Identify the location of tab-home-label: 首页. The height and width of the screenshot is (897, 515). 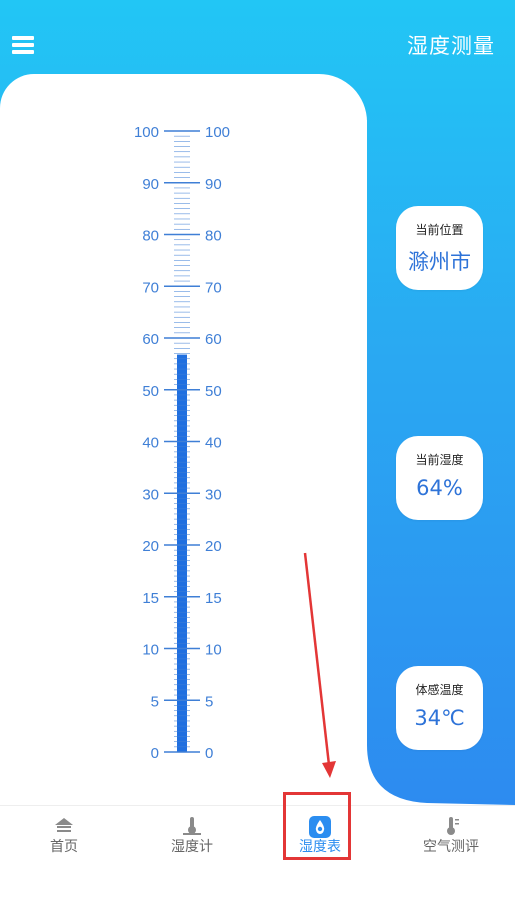
(64, 847).